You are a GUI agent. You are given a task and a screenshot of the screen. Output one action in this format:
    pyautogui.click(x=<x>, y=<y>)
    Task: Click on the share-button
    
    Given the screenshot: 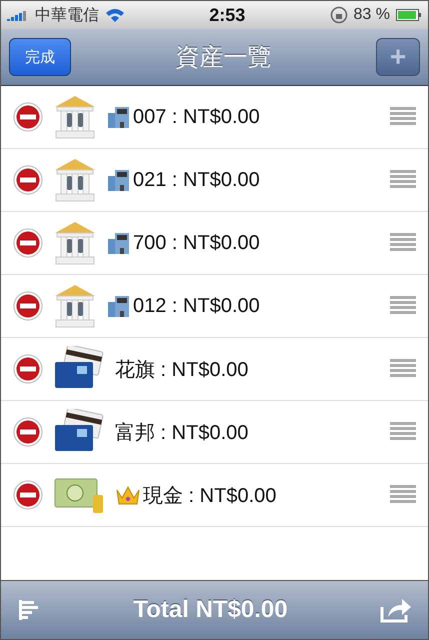 What is the action you would take?
    pyautogui.click(x=396, y=610)
    